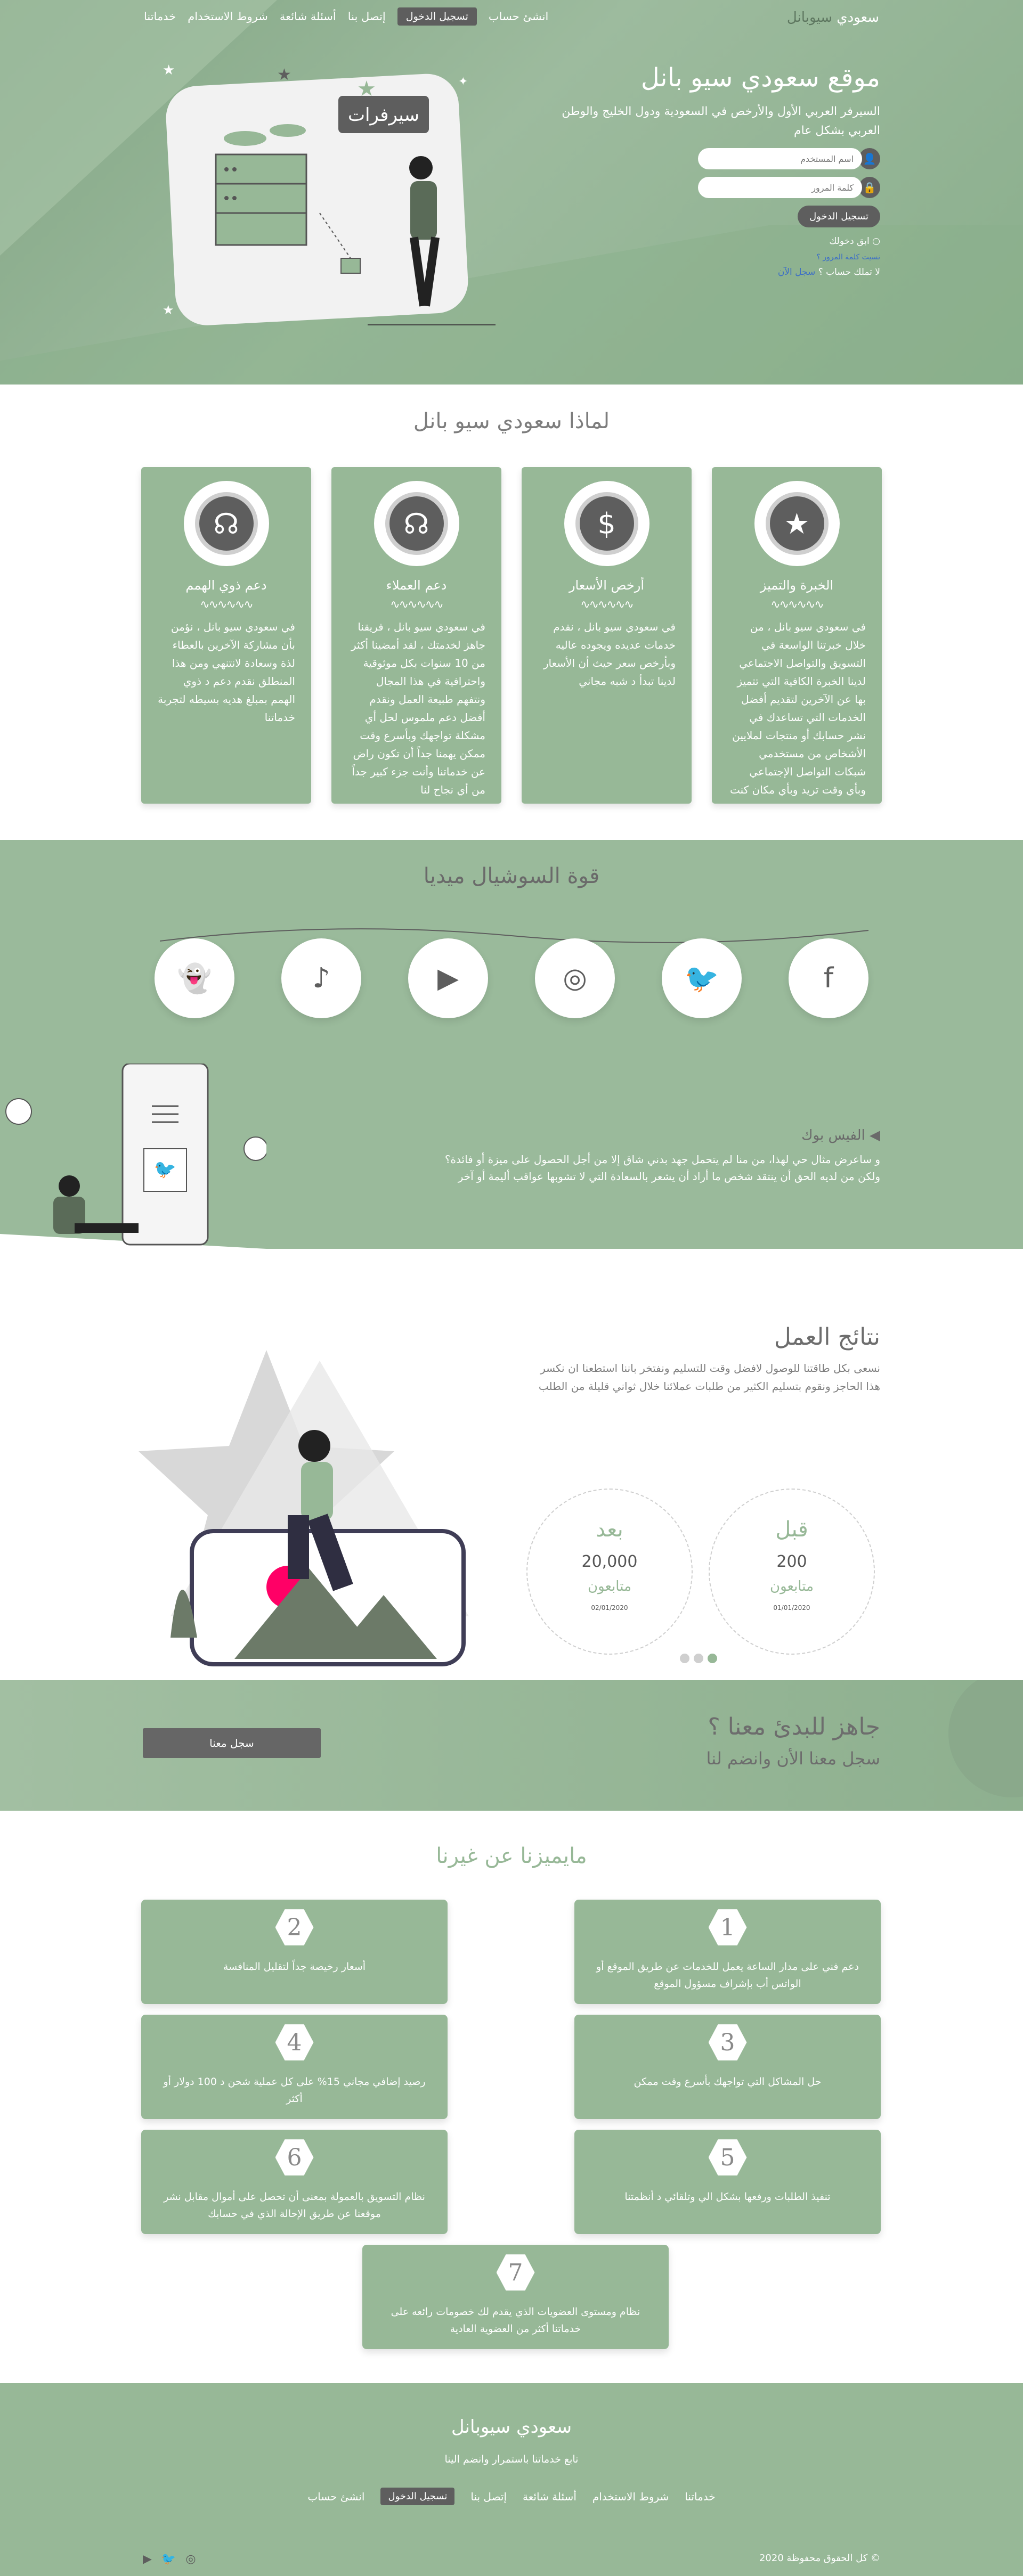  I want to click on cta-subtitle: سجل معنا الأن وانضم لنا, so click(793, 1759).